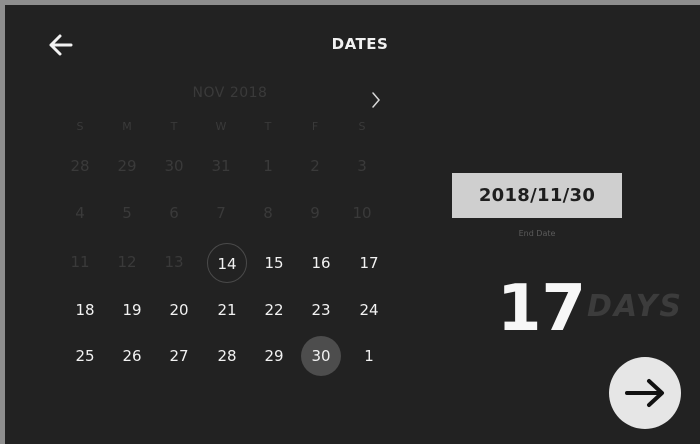 The height and width of the screenshot is (444, 700). What do you see at coordinates (321, 310) in the screenshot?
I see `calendar-day: 23` at bounding box center [321, 310].